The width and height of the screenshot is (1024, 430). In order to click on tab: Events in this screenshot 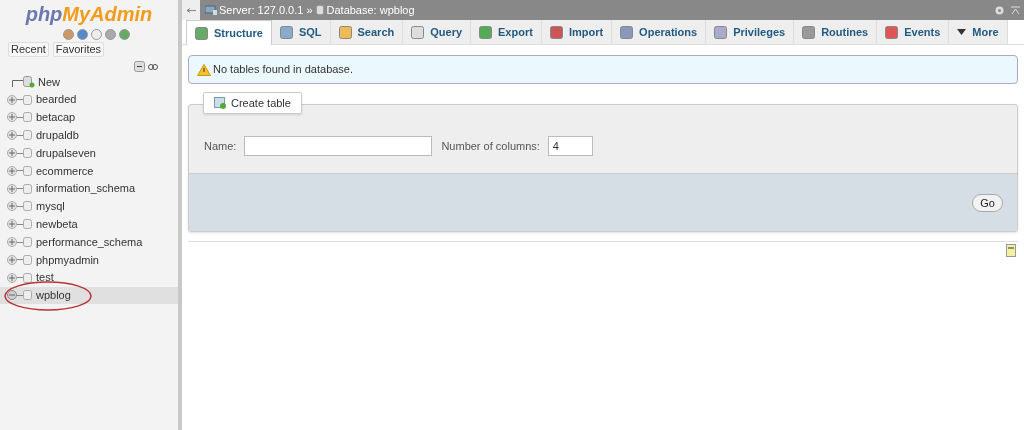, I will do `click(913, 32)`.